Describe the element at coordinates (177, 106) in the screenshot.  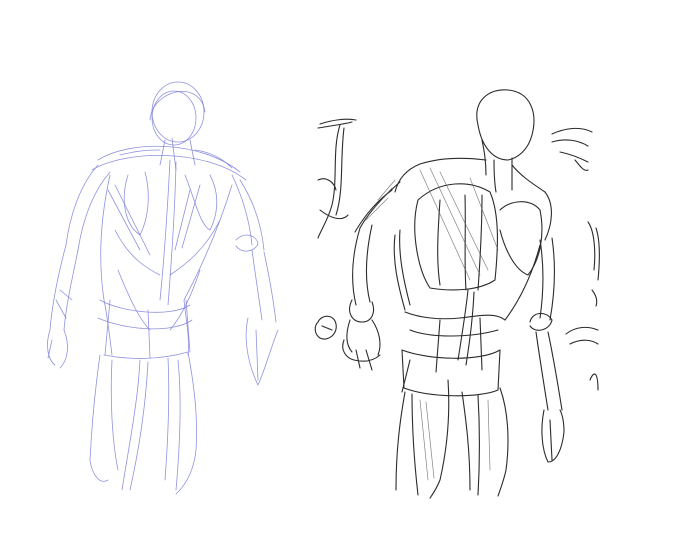
I see `rough-head-stroke` at that location.